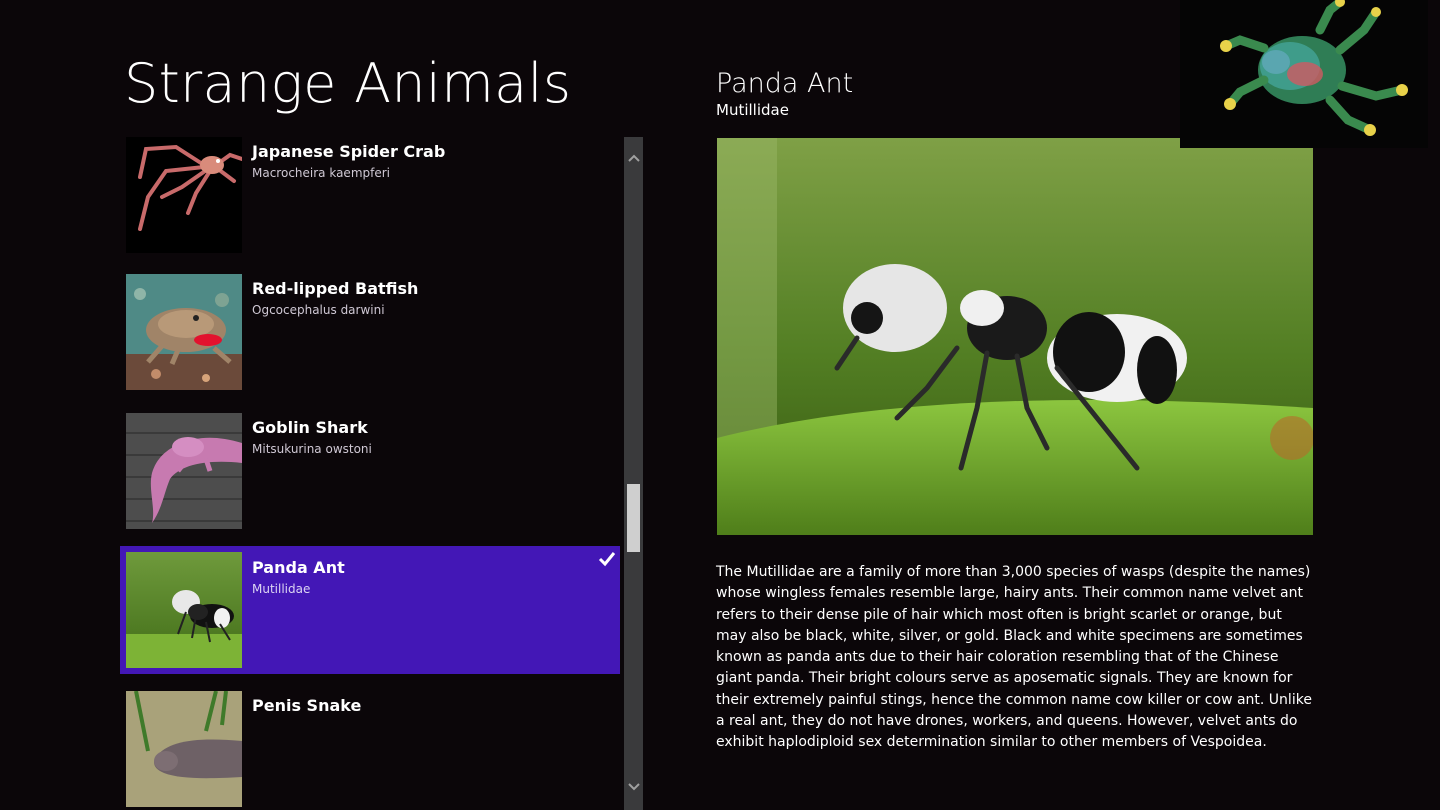 This screenshot has height=810, width=1440. I want to click on list-item: Penis Snake, so click(370, 750).